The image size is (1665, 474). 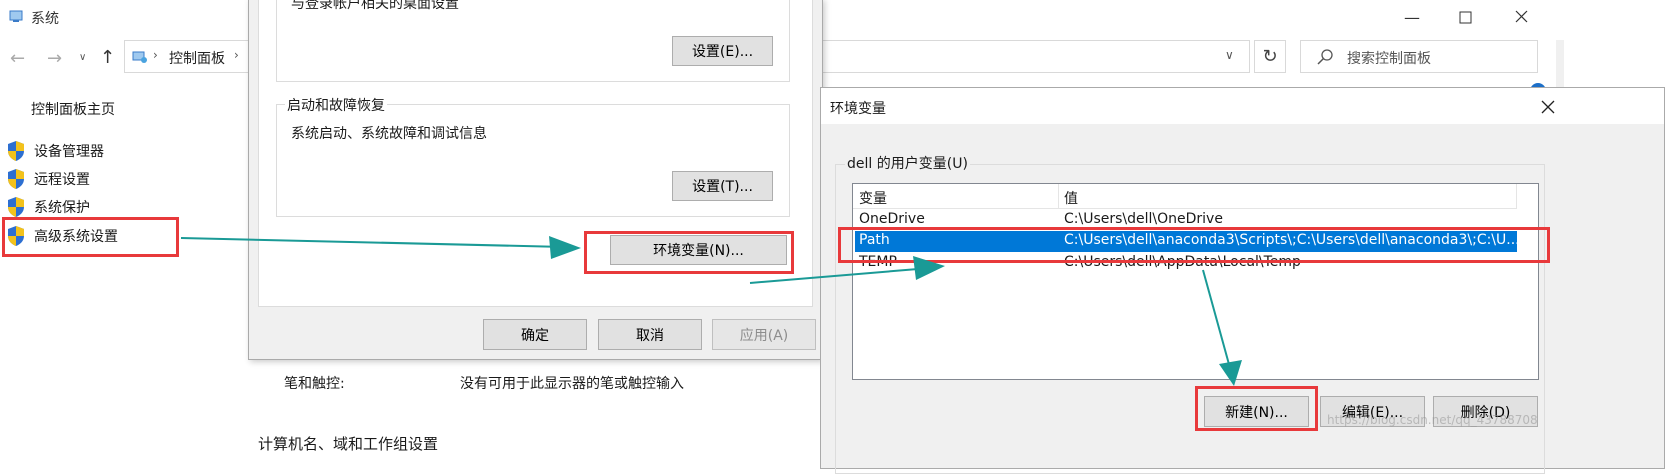 What do you see at coordinates (373, 242) in the screenshot?
I see `arrow-to-env-button` at bounding box center [373, 242].